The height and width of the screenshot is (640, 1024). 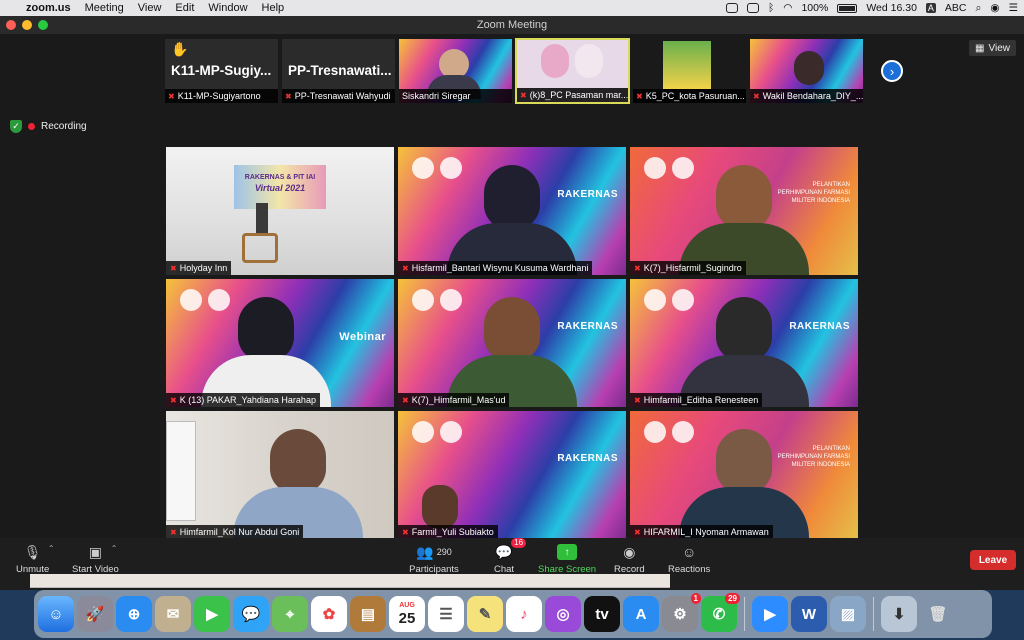 I want to click on apple-tv-icon: tv, so click(x=602, y=614).